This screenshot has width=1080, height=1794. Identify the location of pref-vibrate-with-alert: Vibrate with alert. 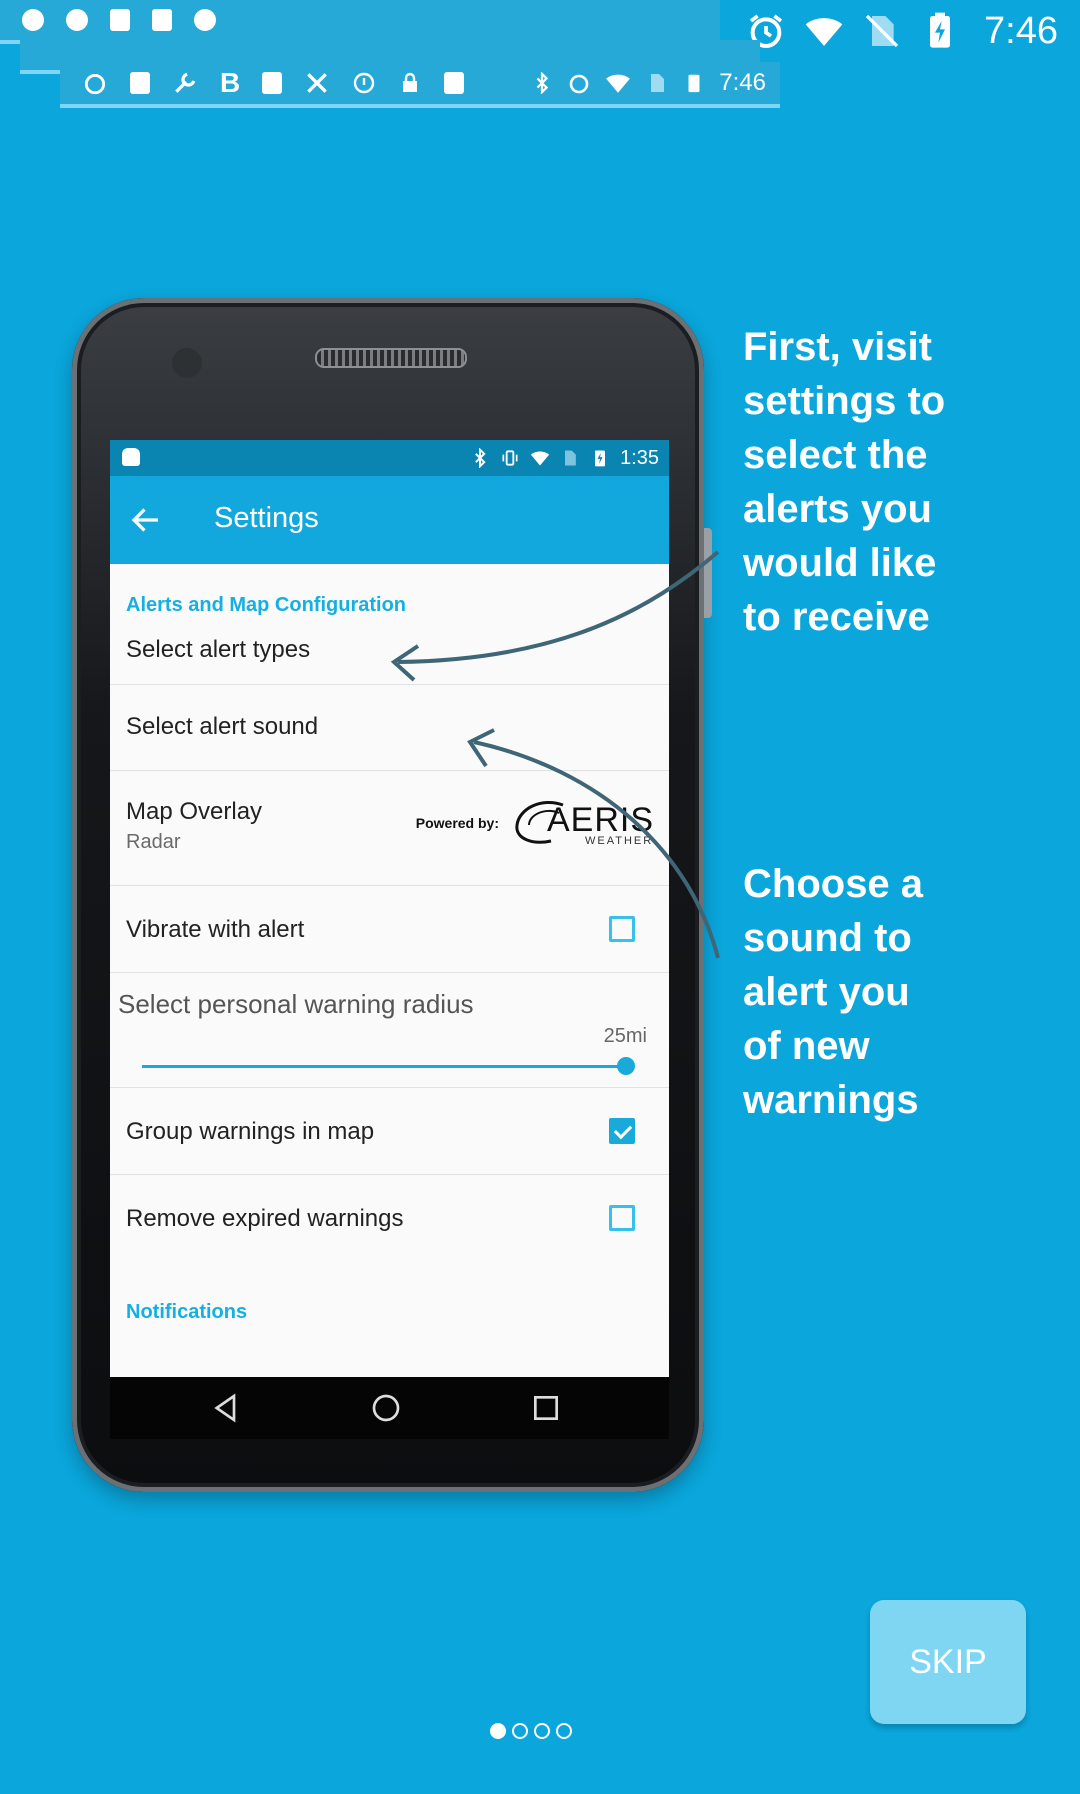
(389, 929).